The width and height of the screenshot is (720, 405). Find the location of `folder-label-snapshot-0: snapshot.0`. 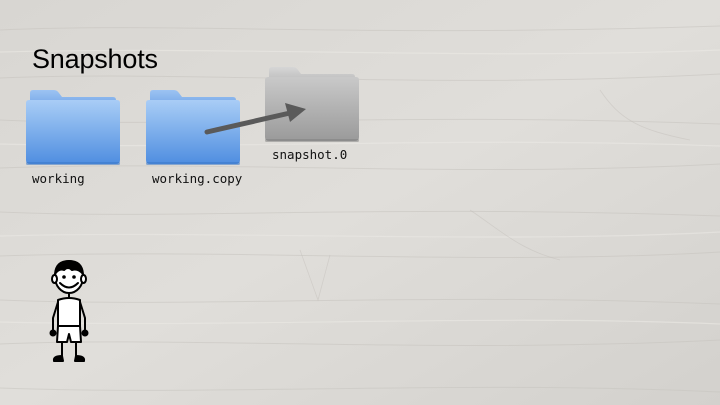

folder-label-snapshot-0: snapshot.0 is located at coordinates (310, 154).